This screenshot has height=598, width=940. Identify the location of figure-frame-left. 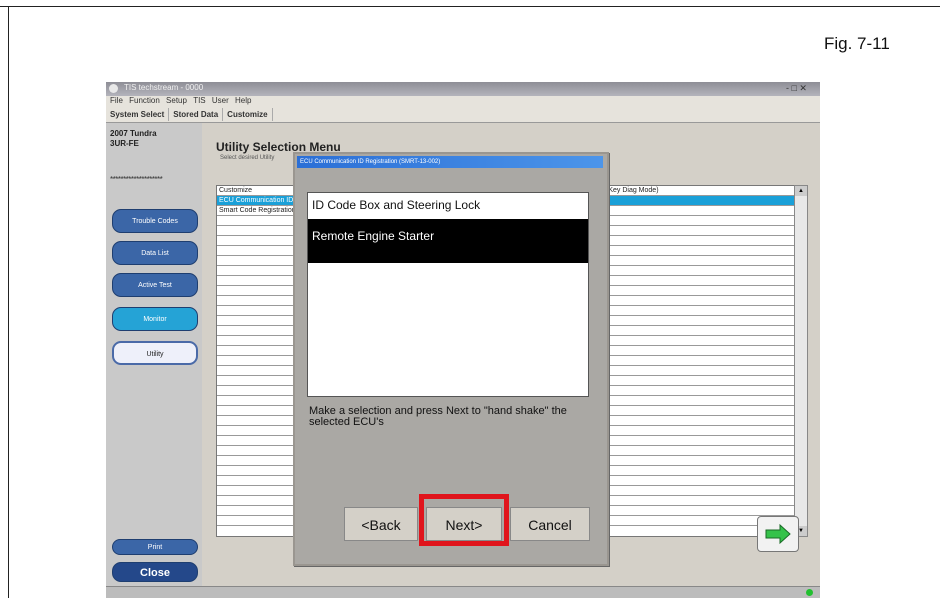
(8, 302).